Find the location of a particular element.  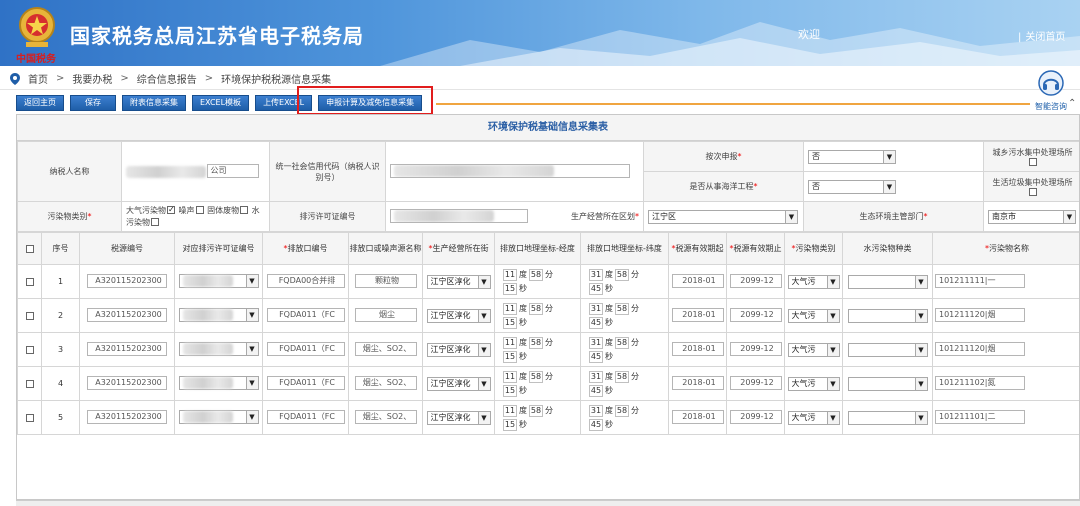

source-name-field: 颗粒物 is located at coordinates (385, 280).